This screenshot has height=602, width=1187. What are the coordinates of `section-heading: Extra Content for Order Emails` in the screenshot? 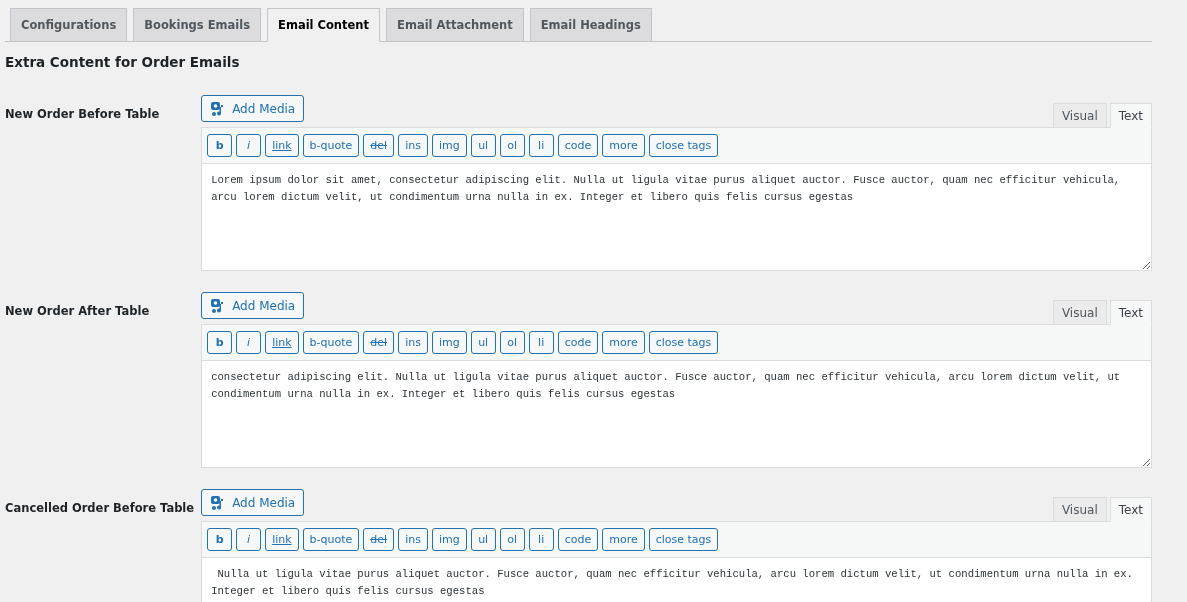 It's located at (123, 62).